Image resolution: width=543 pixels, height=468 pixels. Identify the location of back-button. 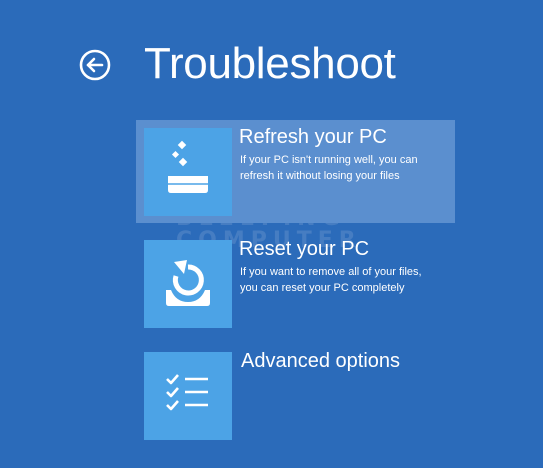
(95, 65).